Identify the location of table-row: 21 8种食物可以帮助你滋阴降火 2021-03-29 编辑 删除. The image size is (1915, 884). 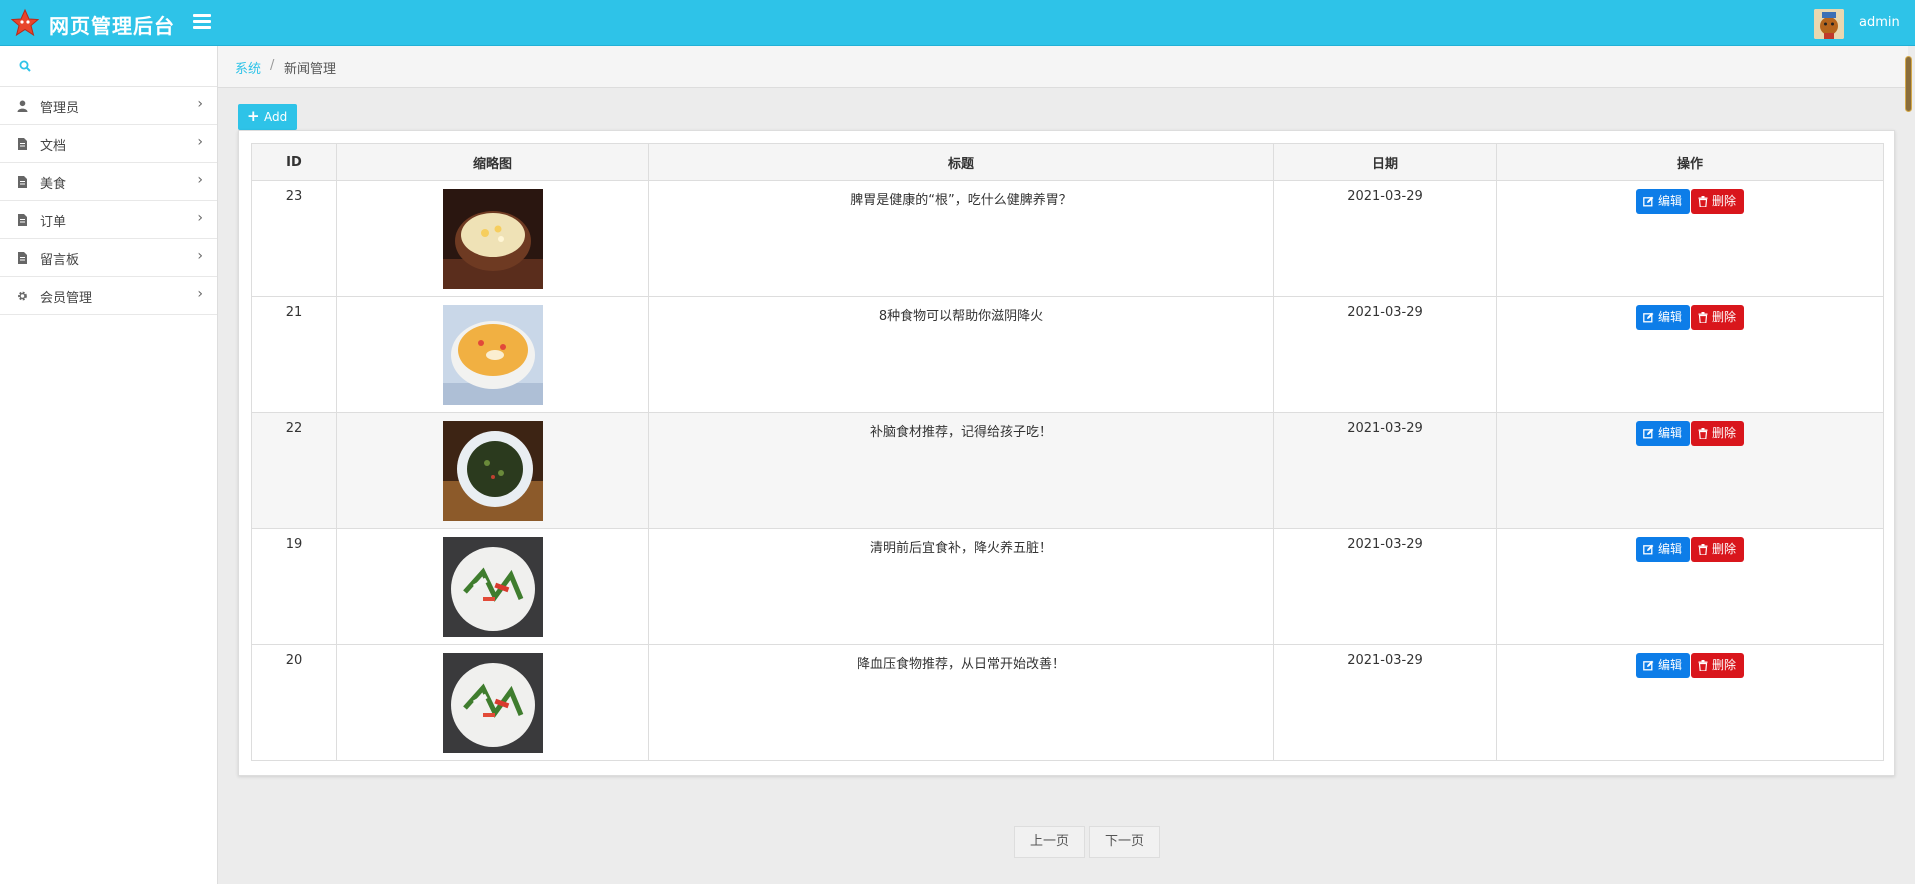
(1067, 354).